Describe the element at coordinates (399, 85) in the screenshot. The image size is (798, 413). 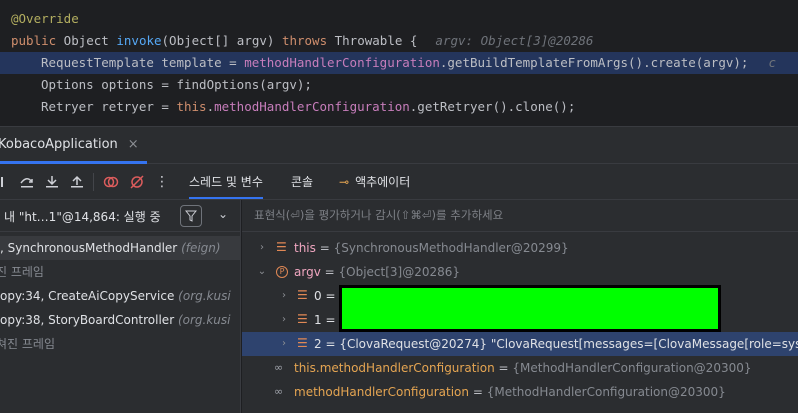
I see `code-line-4: Options options = findOptions(argv);` at that location.